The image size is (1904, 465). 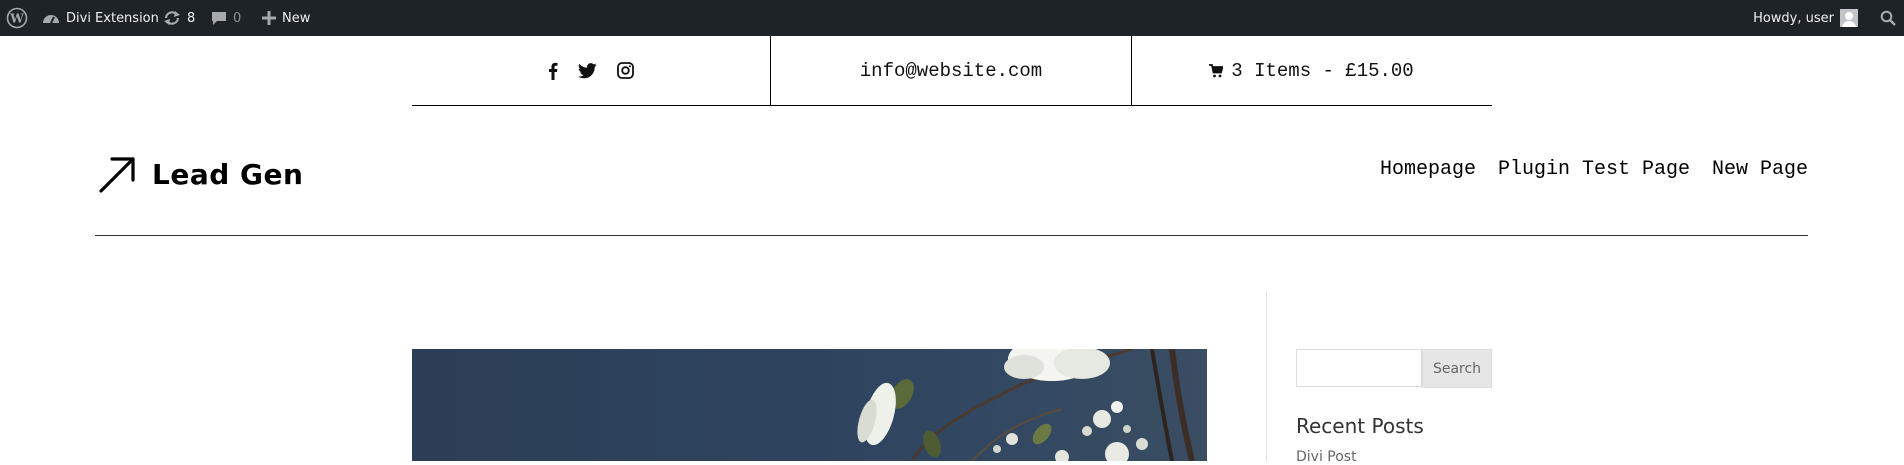 I want to click on updates-count: 8, so click(x=191, y=18).